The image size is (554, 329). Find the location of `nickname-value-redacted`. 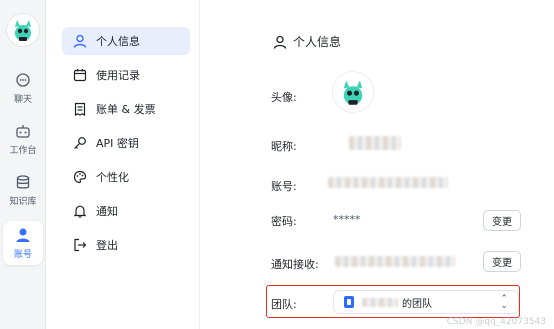

nickname-value-redacted is located at coordinates (375, 143).